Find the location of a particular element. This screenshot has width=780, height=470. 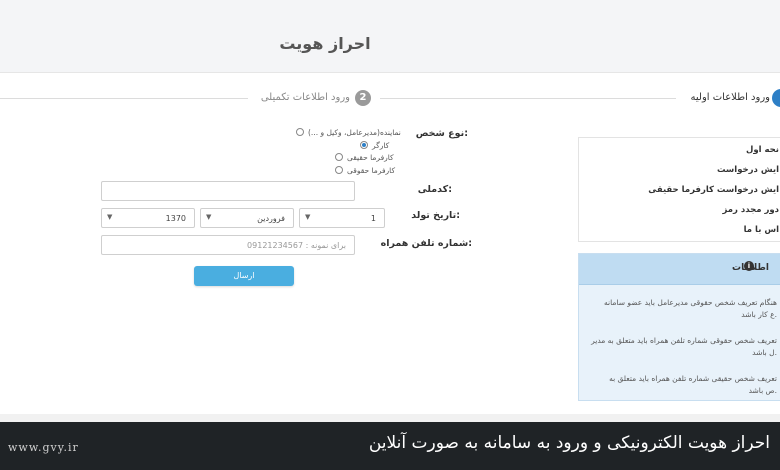

birth-year-value: 1370 is located at coordinates (175, 218).